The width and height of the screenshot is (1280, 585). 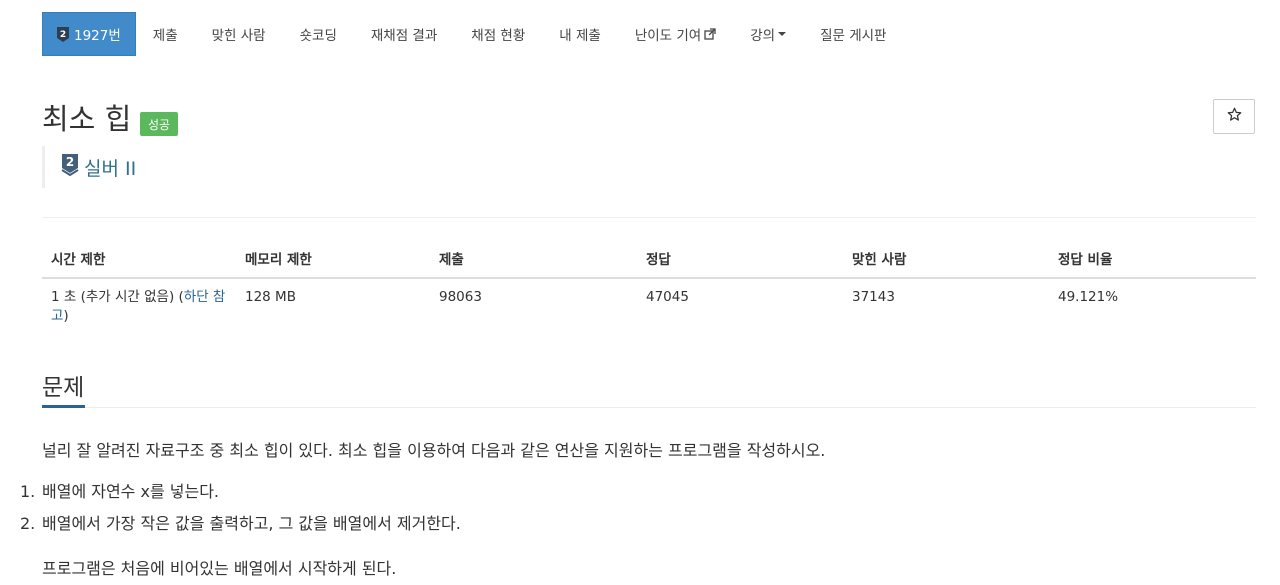 I want to click on header-ratio: 정답 비율, so click(x=1152, y=258).